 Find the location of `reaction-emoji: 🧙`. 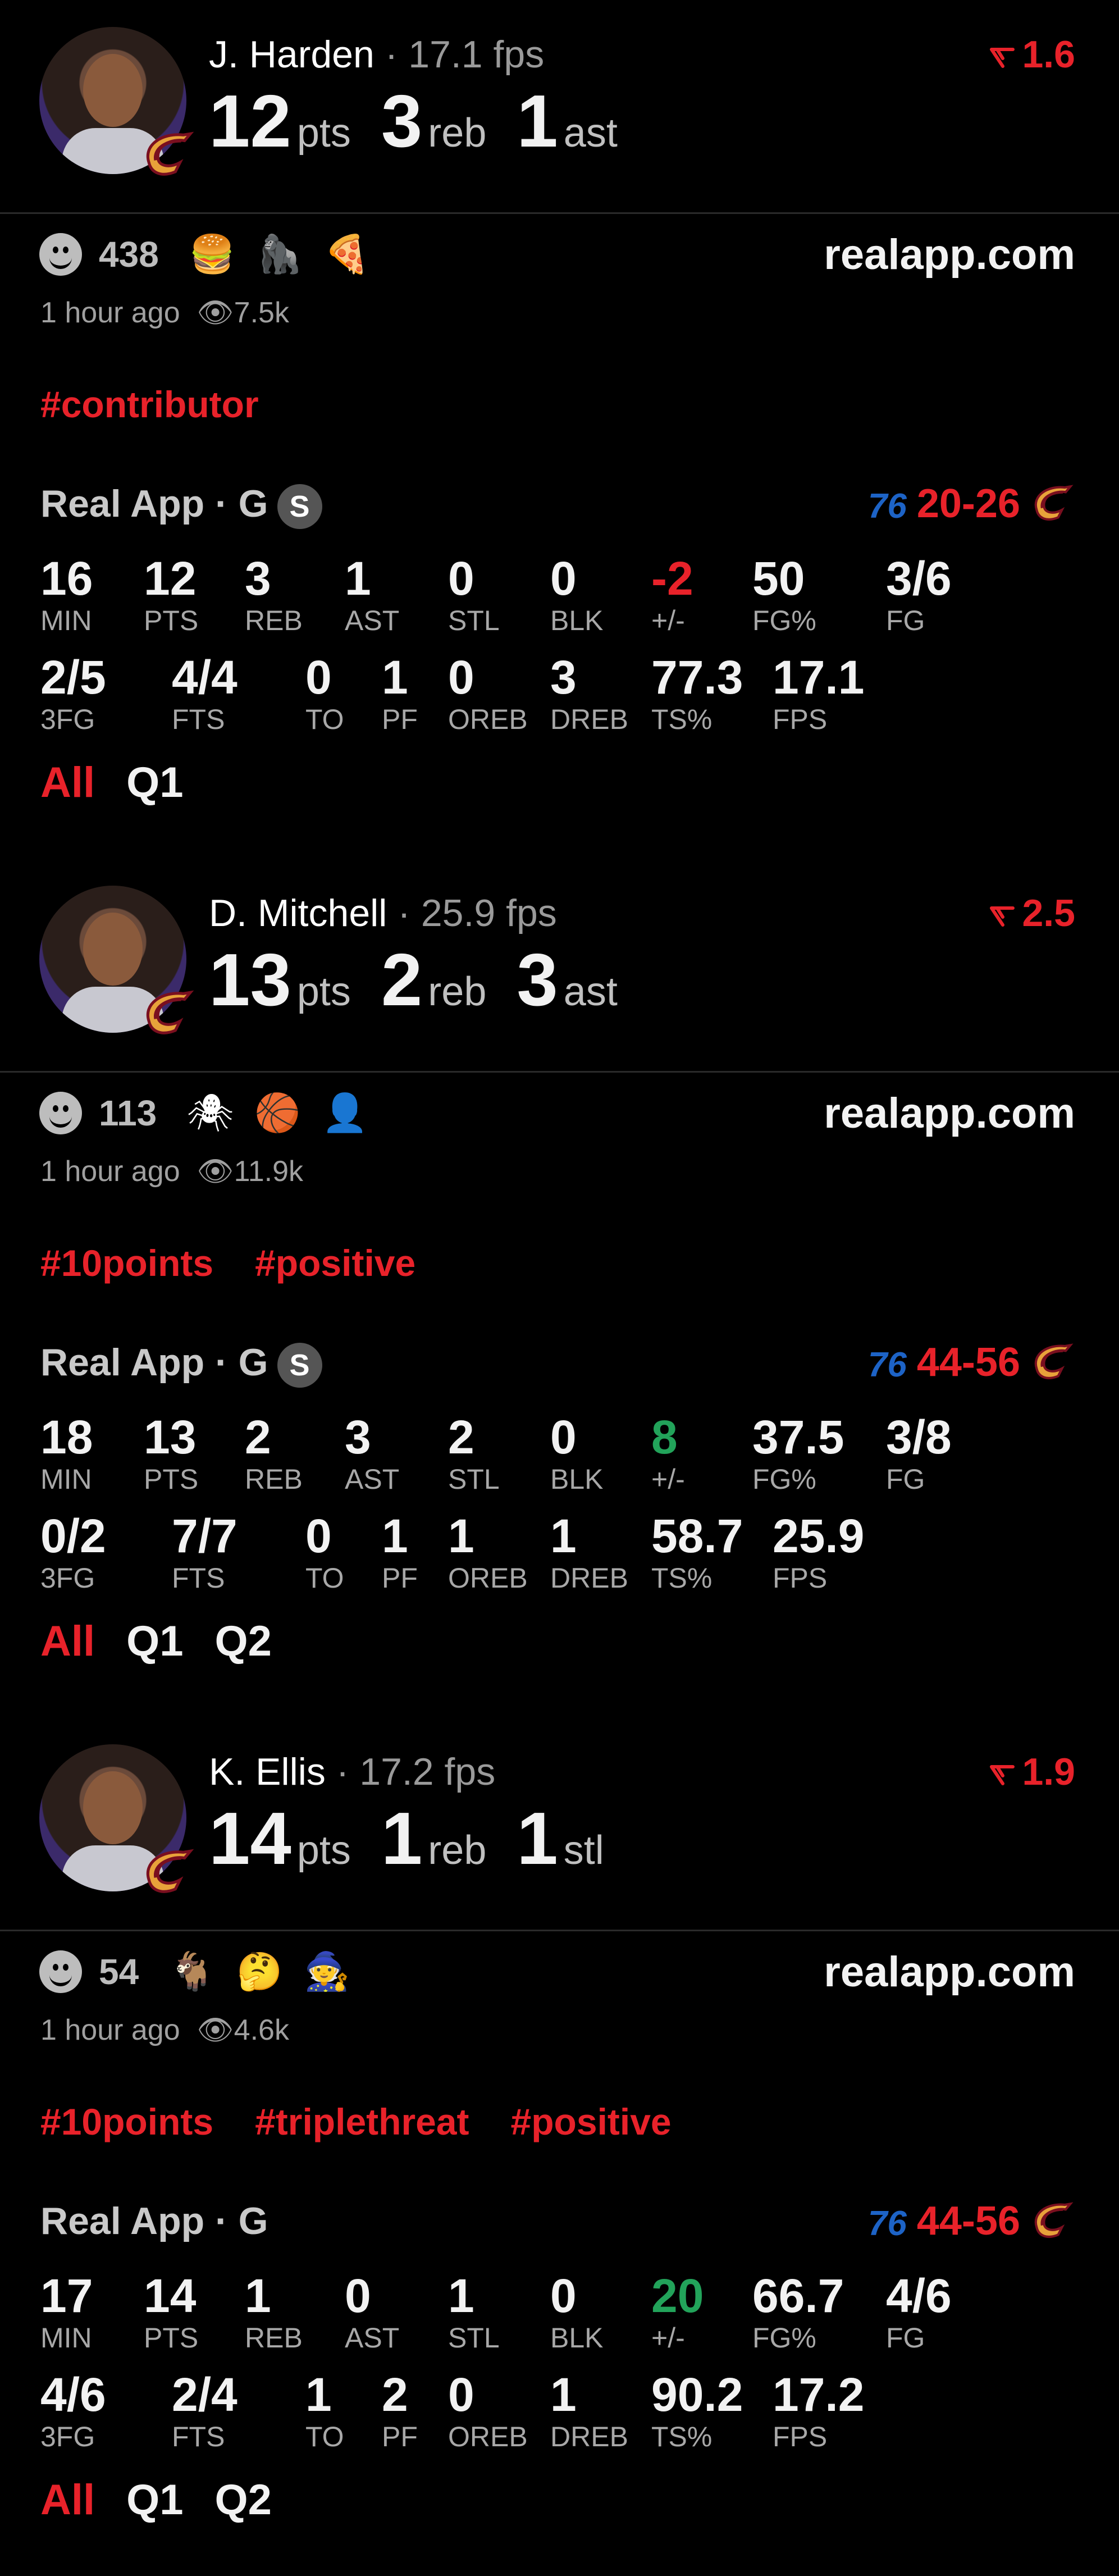

reaction-emoji: 🧙 is located at coordinates (327, 1972).